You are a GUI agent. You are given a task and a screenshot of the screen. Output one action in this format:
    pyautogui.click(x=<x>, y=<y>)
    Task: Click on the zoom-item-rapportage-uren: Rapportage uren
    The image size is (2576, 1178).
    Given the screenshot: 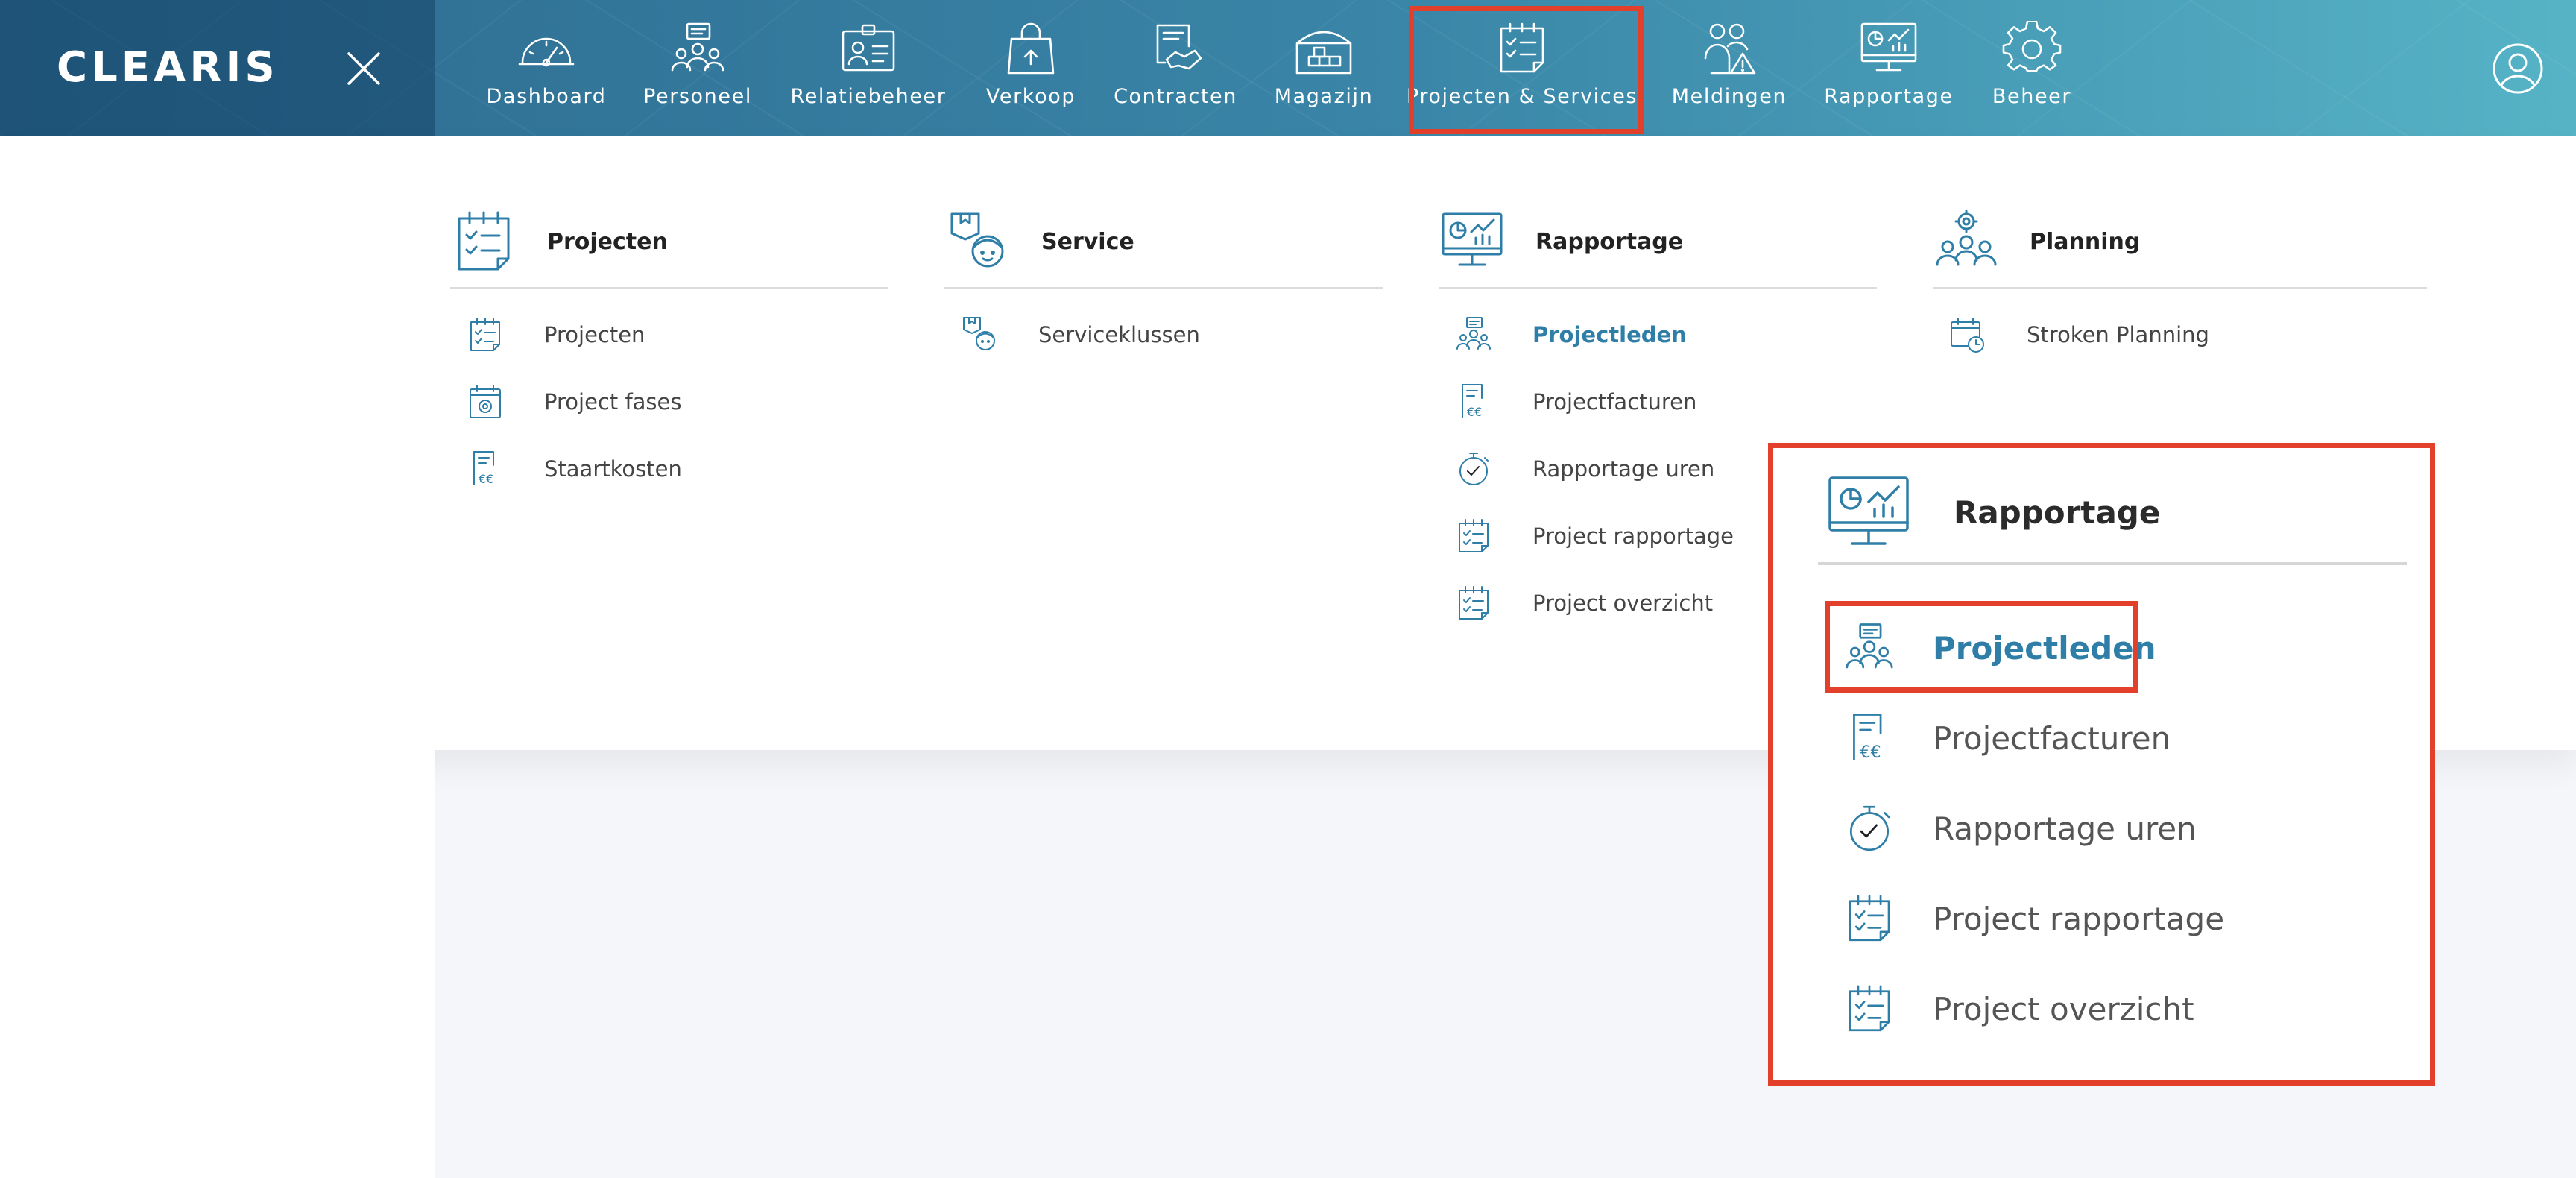 What is the action you would take?
    pyautogui.click(x=2020, y=828)
    